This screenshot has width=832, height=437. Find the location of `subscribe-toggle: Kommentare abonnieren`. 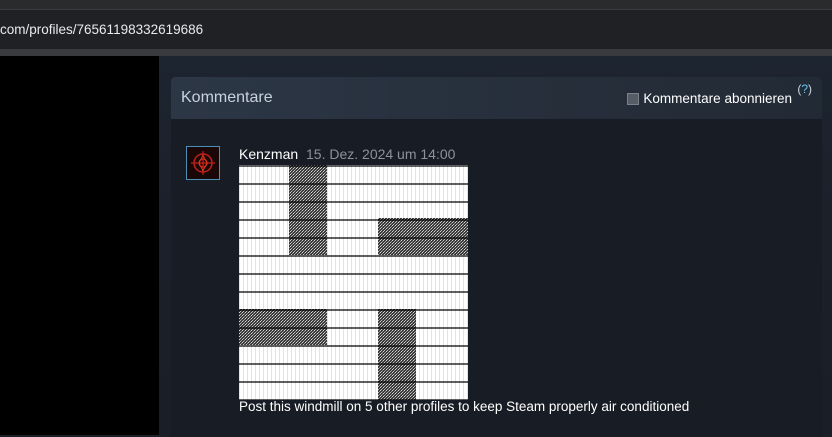

subscribe-toggle: Kommentare abonnieren is located at coordinates (709, 98).